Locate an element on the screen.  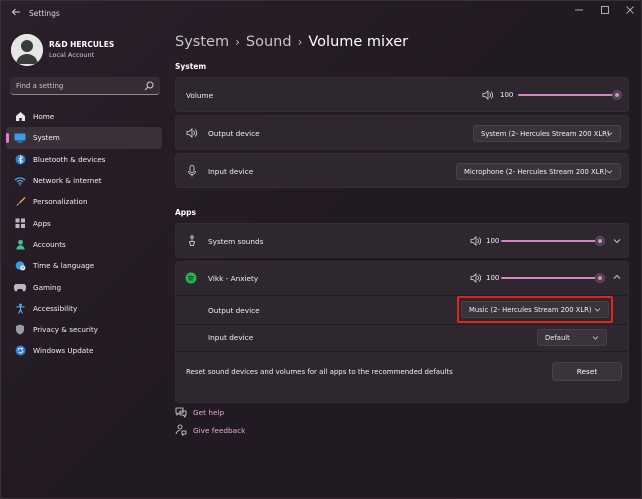
search-box is located at coordinates (85, 86).